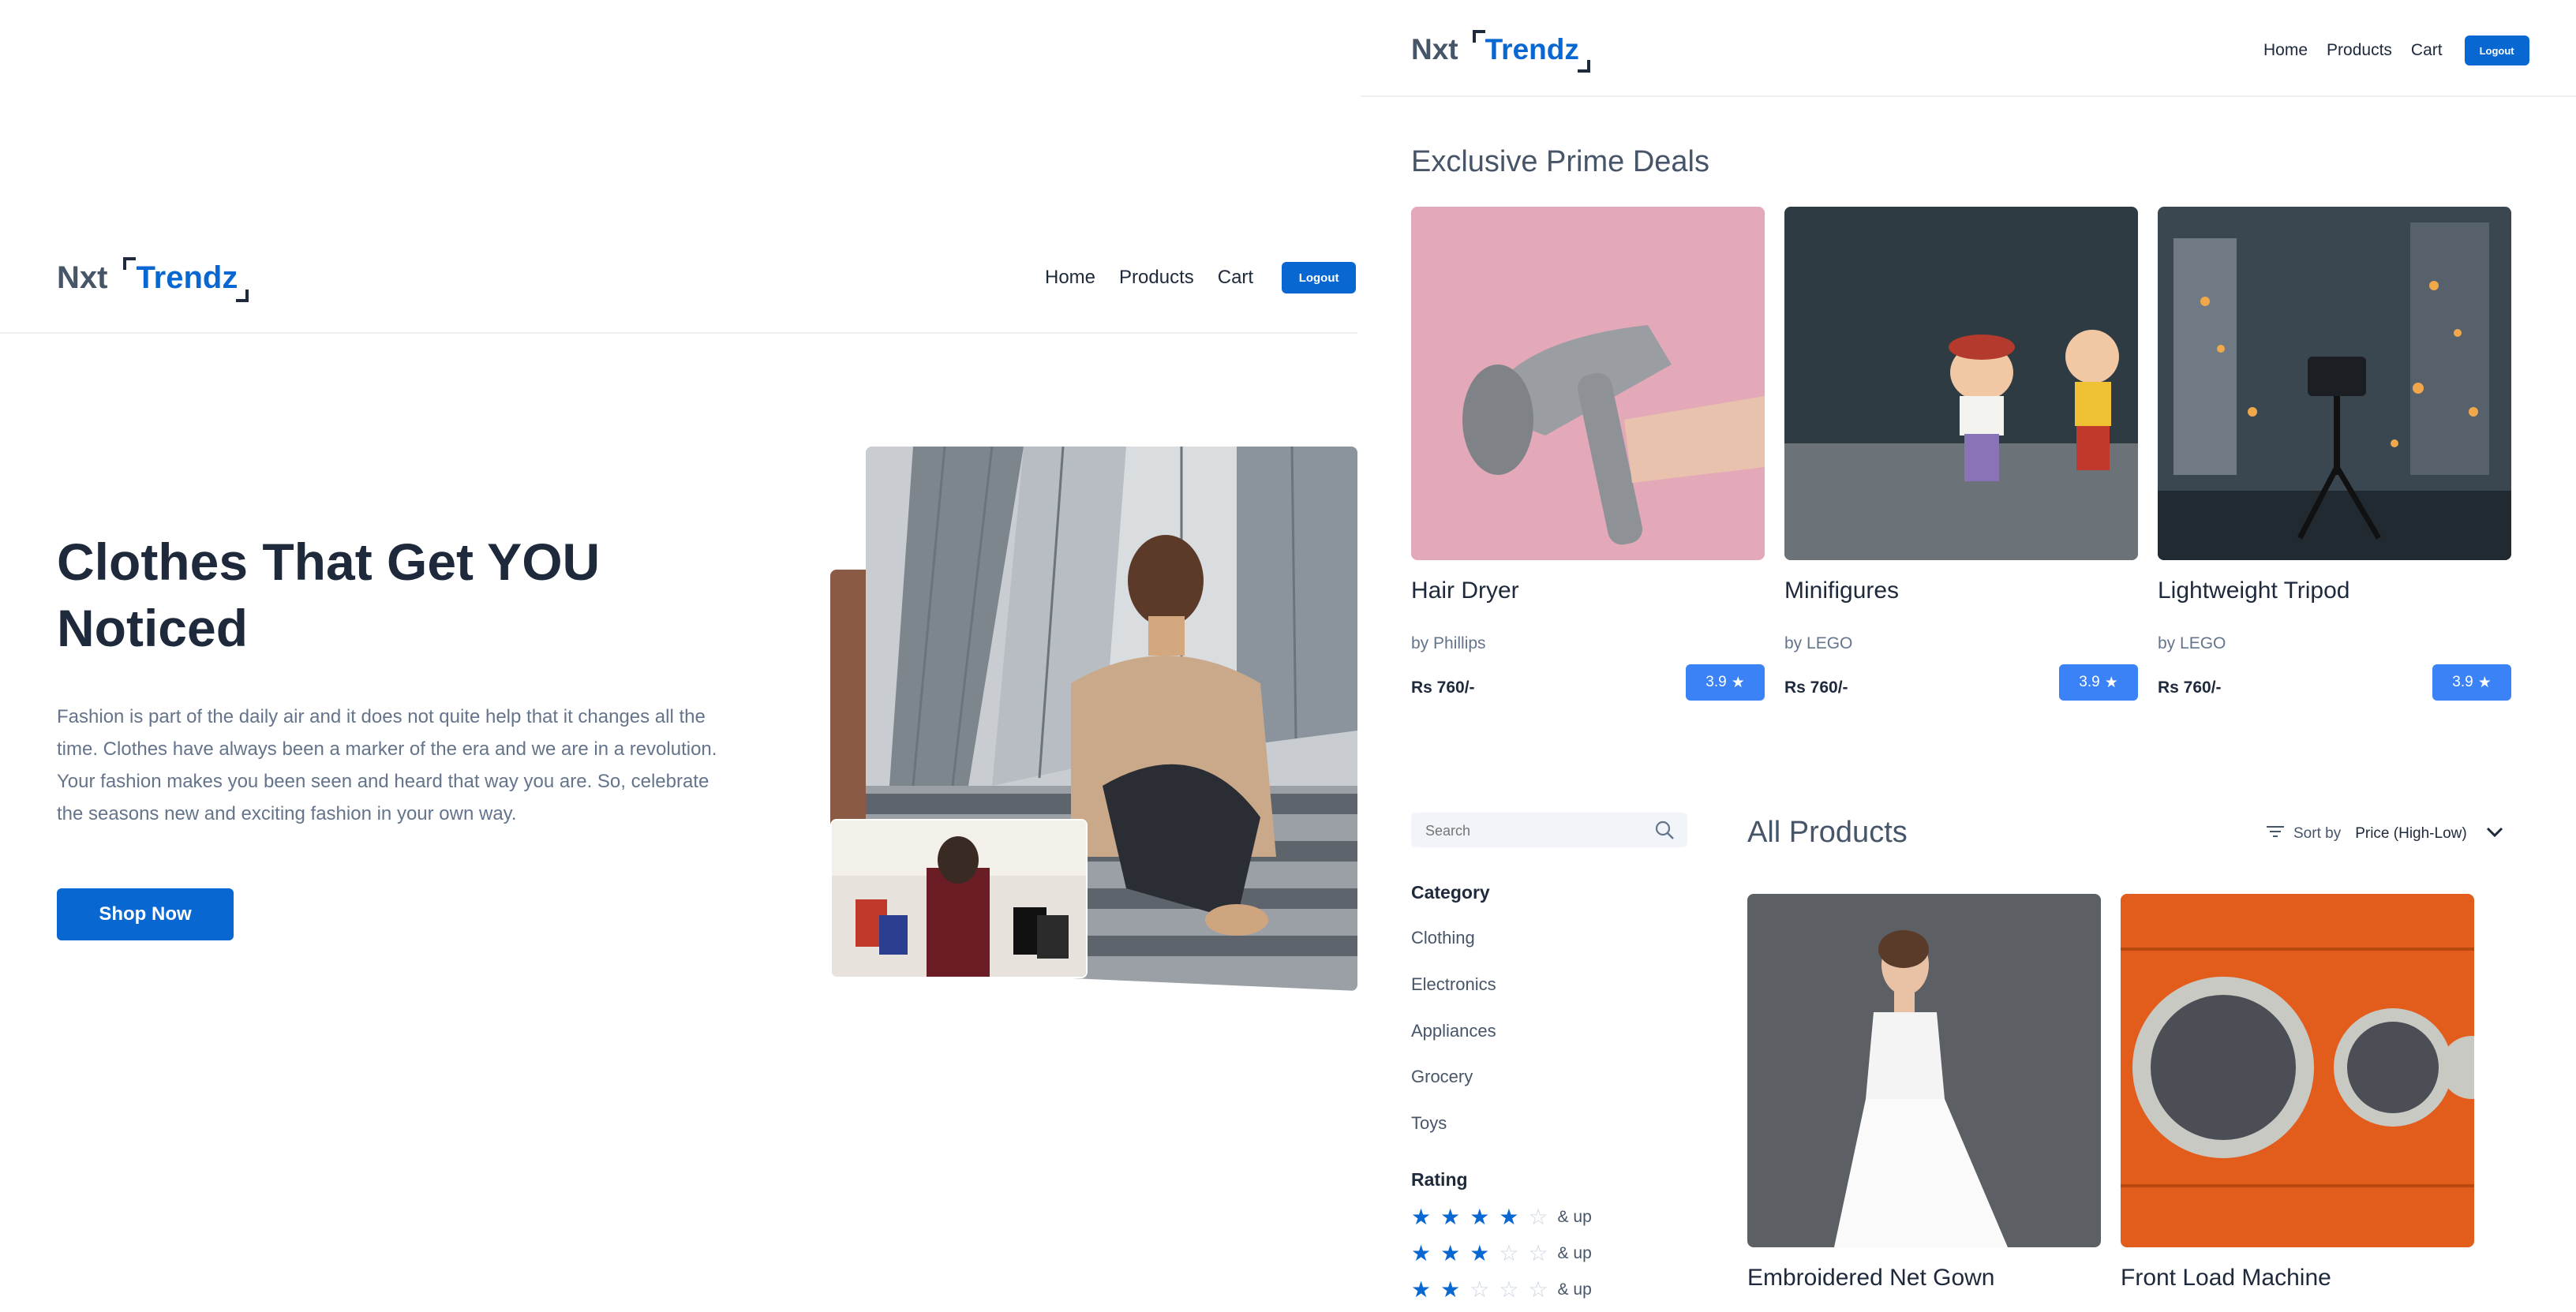 Image resolution: width=2576 pixels, height=1312 pixels. I want to click on product-title: Front Load Machine, so click(2226, 1278).